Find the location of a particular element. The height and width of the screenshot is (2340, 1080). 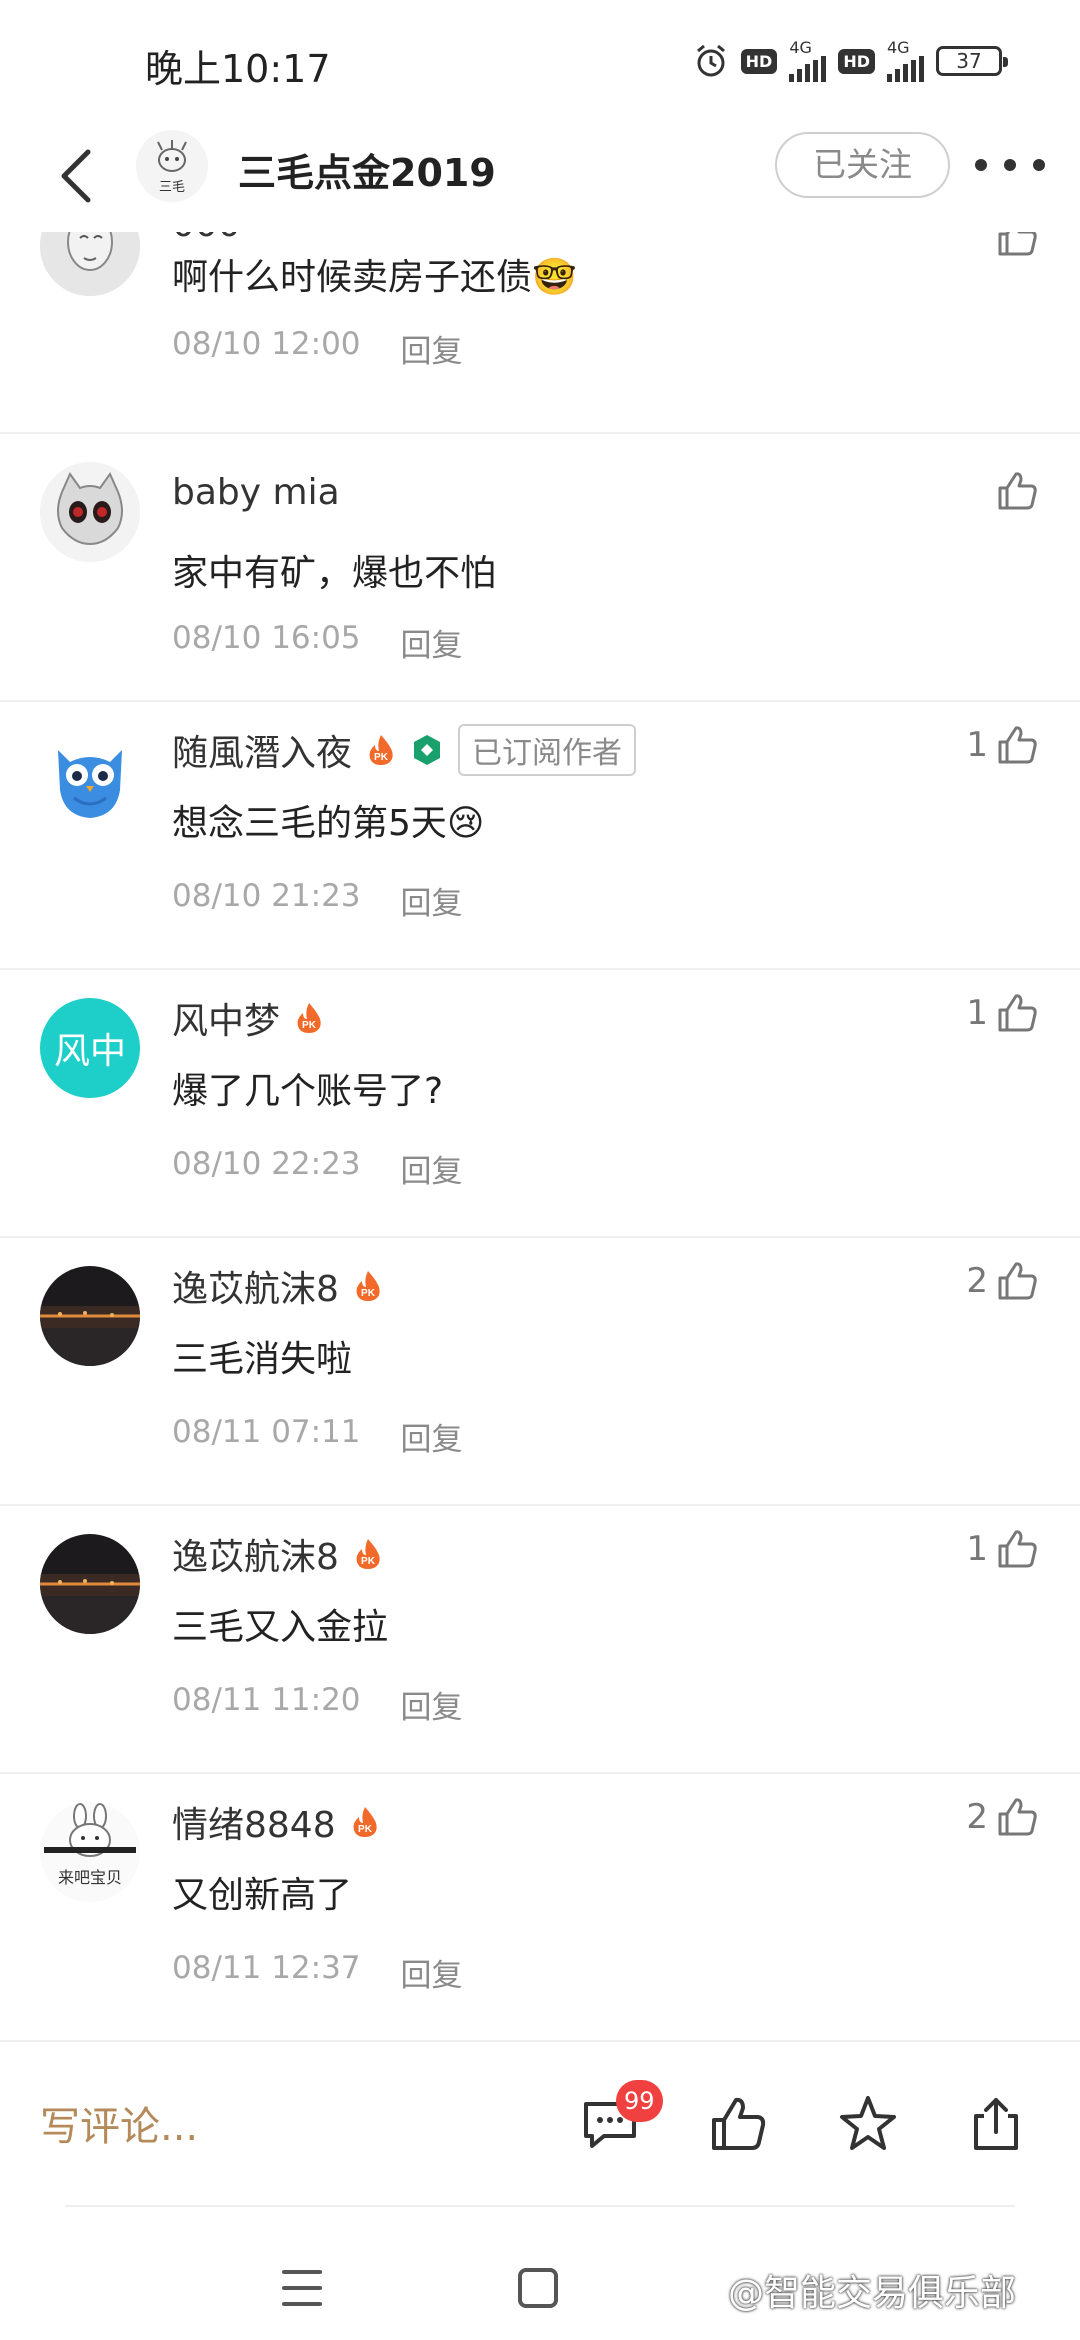

comment-meta: 08/11 07:11 回复 is located at coordinates (317, 1436).